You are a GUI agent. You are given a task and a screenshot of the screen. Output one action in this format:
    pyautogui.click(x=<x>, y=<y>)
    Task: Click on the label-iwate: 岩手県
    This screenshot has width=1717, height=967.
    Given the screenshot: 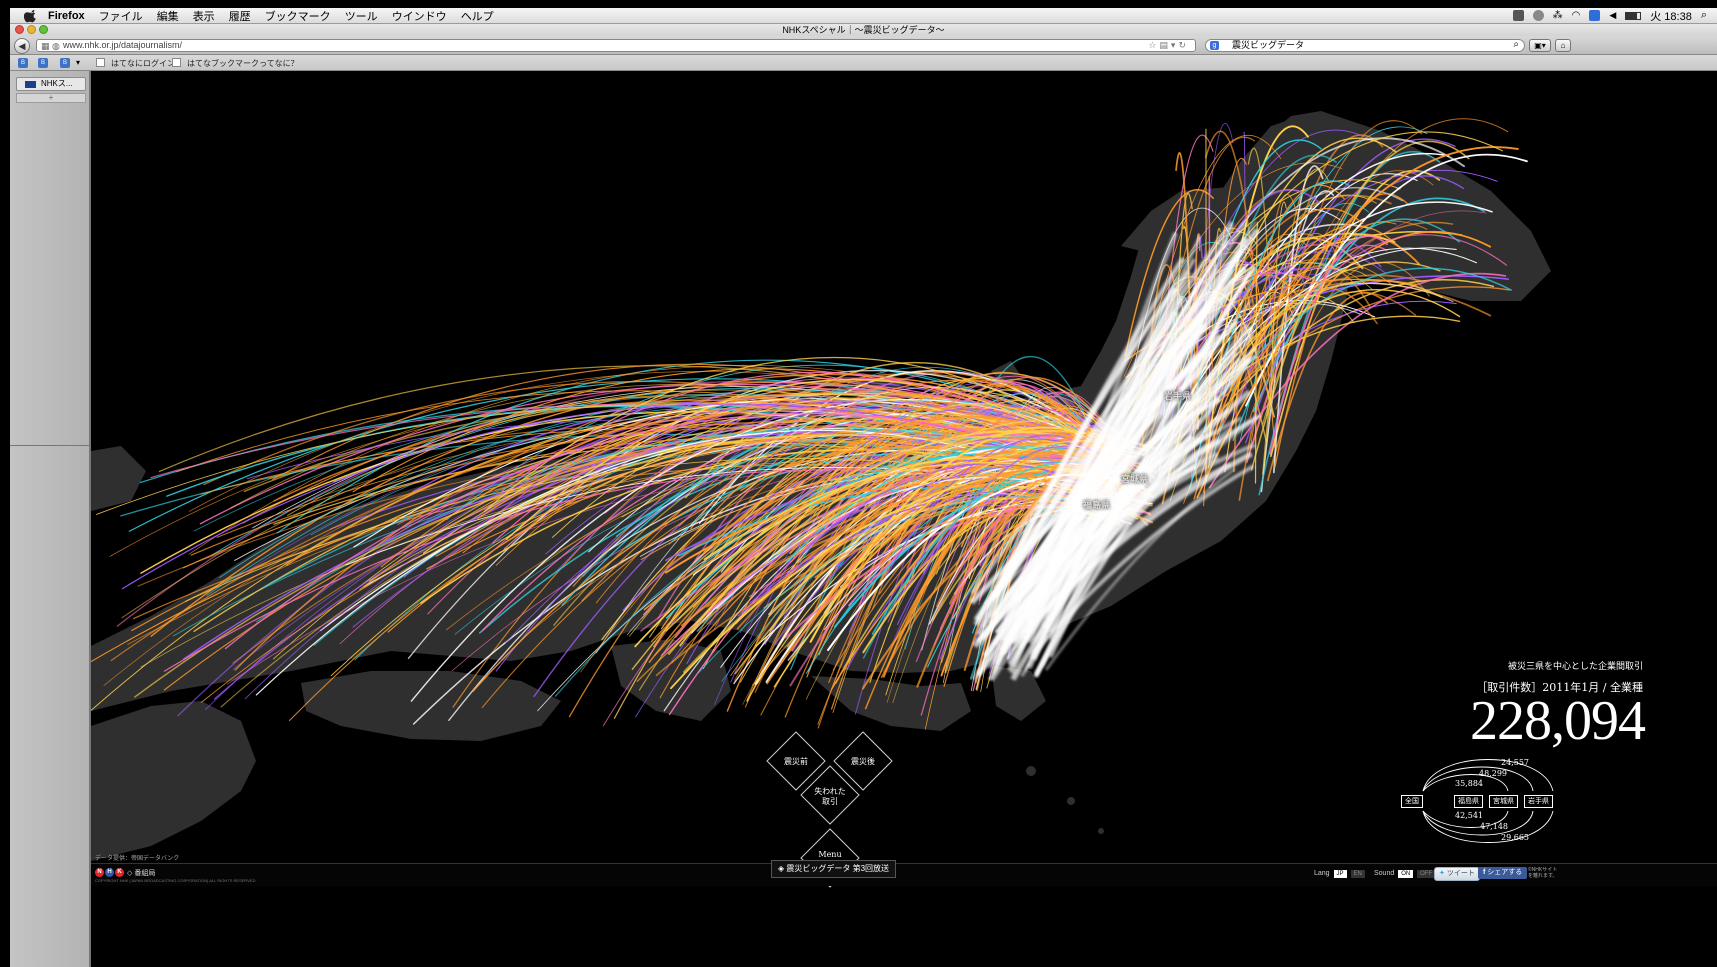 What is the action you would take?
    pyautogui.click(x=1178, y=396)
    